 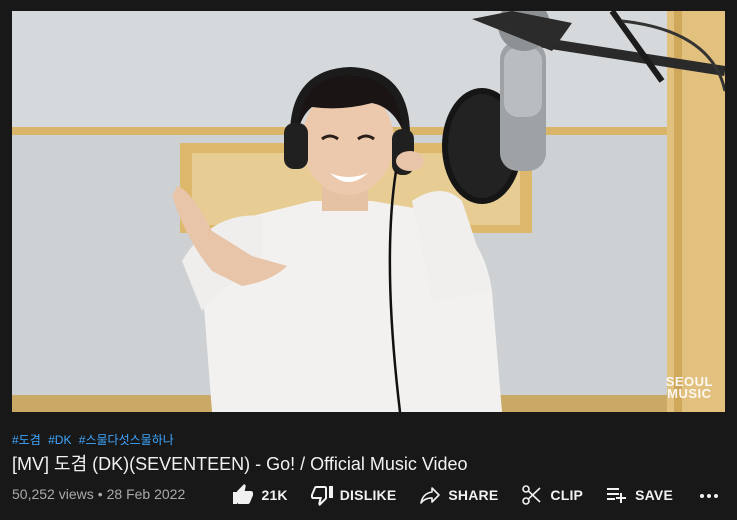 I want to click on dislike-button: DISLIKE, so click(x=353, y=495).